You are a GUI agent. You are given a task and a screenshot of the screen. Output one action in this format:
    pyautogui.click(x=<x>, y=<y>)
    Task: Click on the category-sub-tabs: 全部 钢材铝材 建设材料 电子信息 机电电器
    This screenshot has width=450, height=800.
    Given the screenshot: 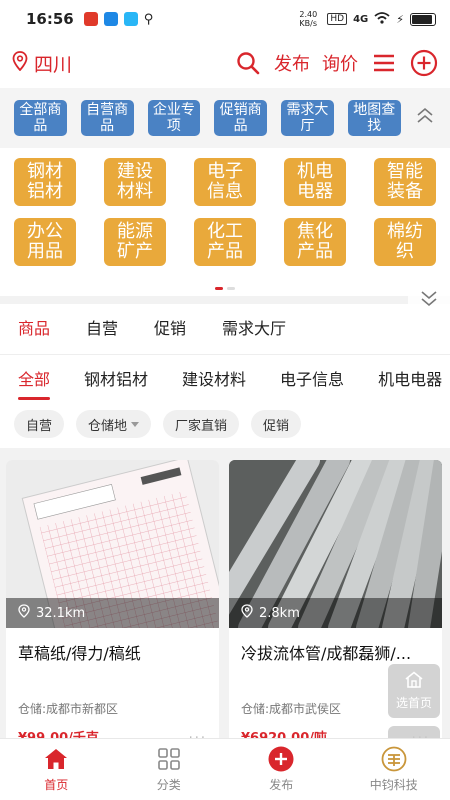 What is the action you would take?
    pyautogui.click(x=225, y=377)
    